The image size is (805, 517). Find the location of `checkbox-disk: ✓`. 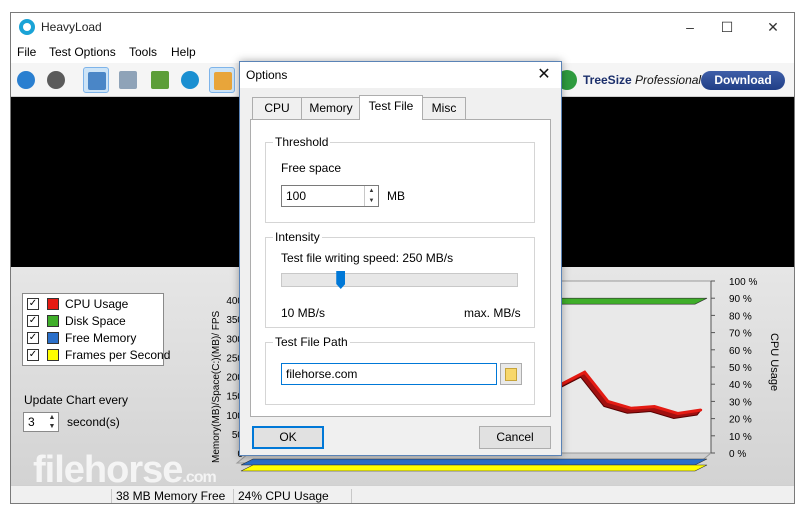

checkbox-disk: ✓ is located at coordinates (33, 321).